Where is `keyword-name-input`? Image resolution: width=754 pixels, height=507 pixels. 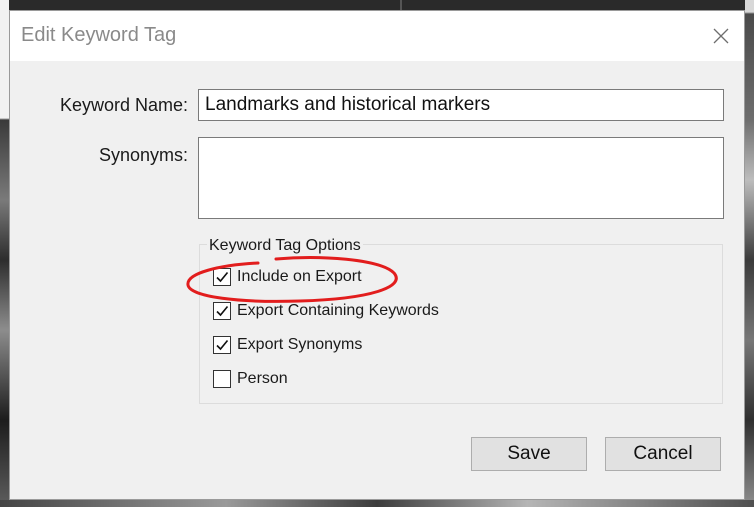
keyword-name-input is located at coordinates (461, 105).